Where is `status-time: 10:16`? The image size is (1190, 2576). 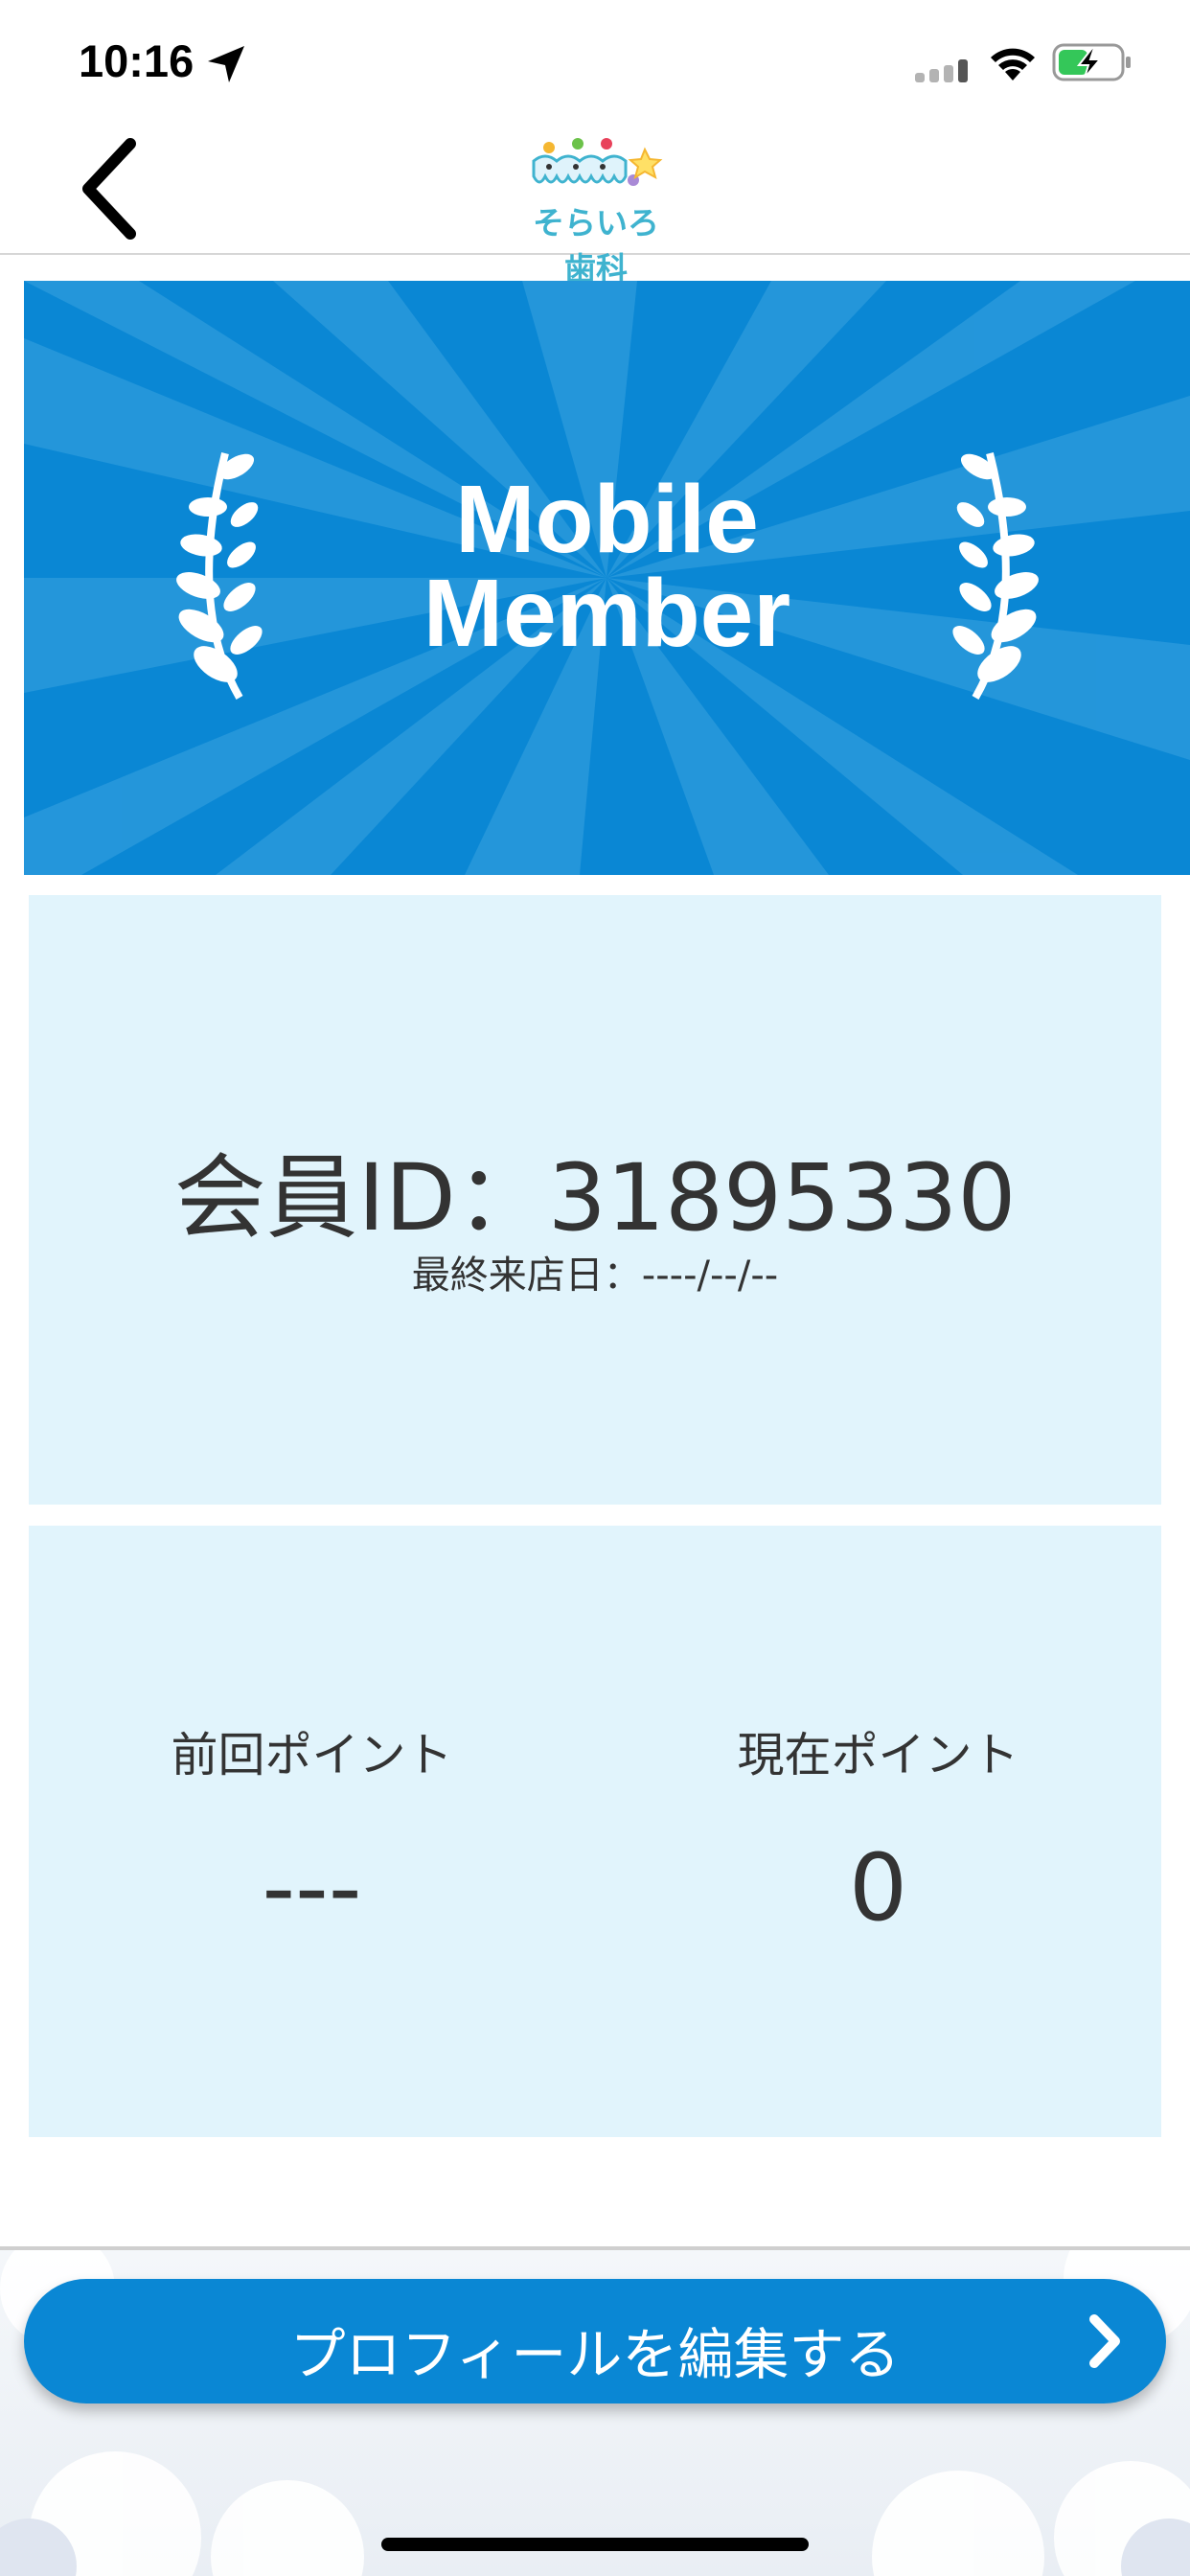
status-time: 10:16 is located at coordinates (137, 60).